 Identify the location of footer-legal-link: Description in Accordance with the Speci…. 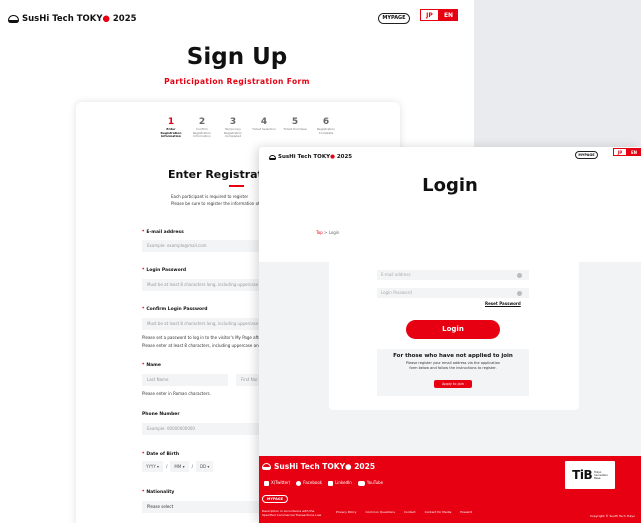
(294, 513).